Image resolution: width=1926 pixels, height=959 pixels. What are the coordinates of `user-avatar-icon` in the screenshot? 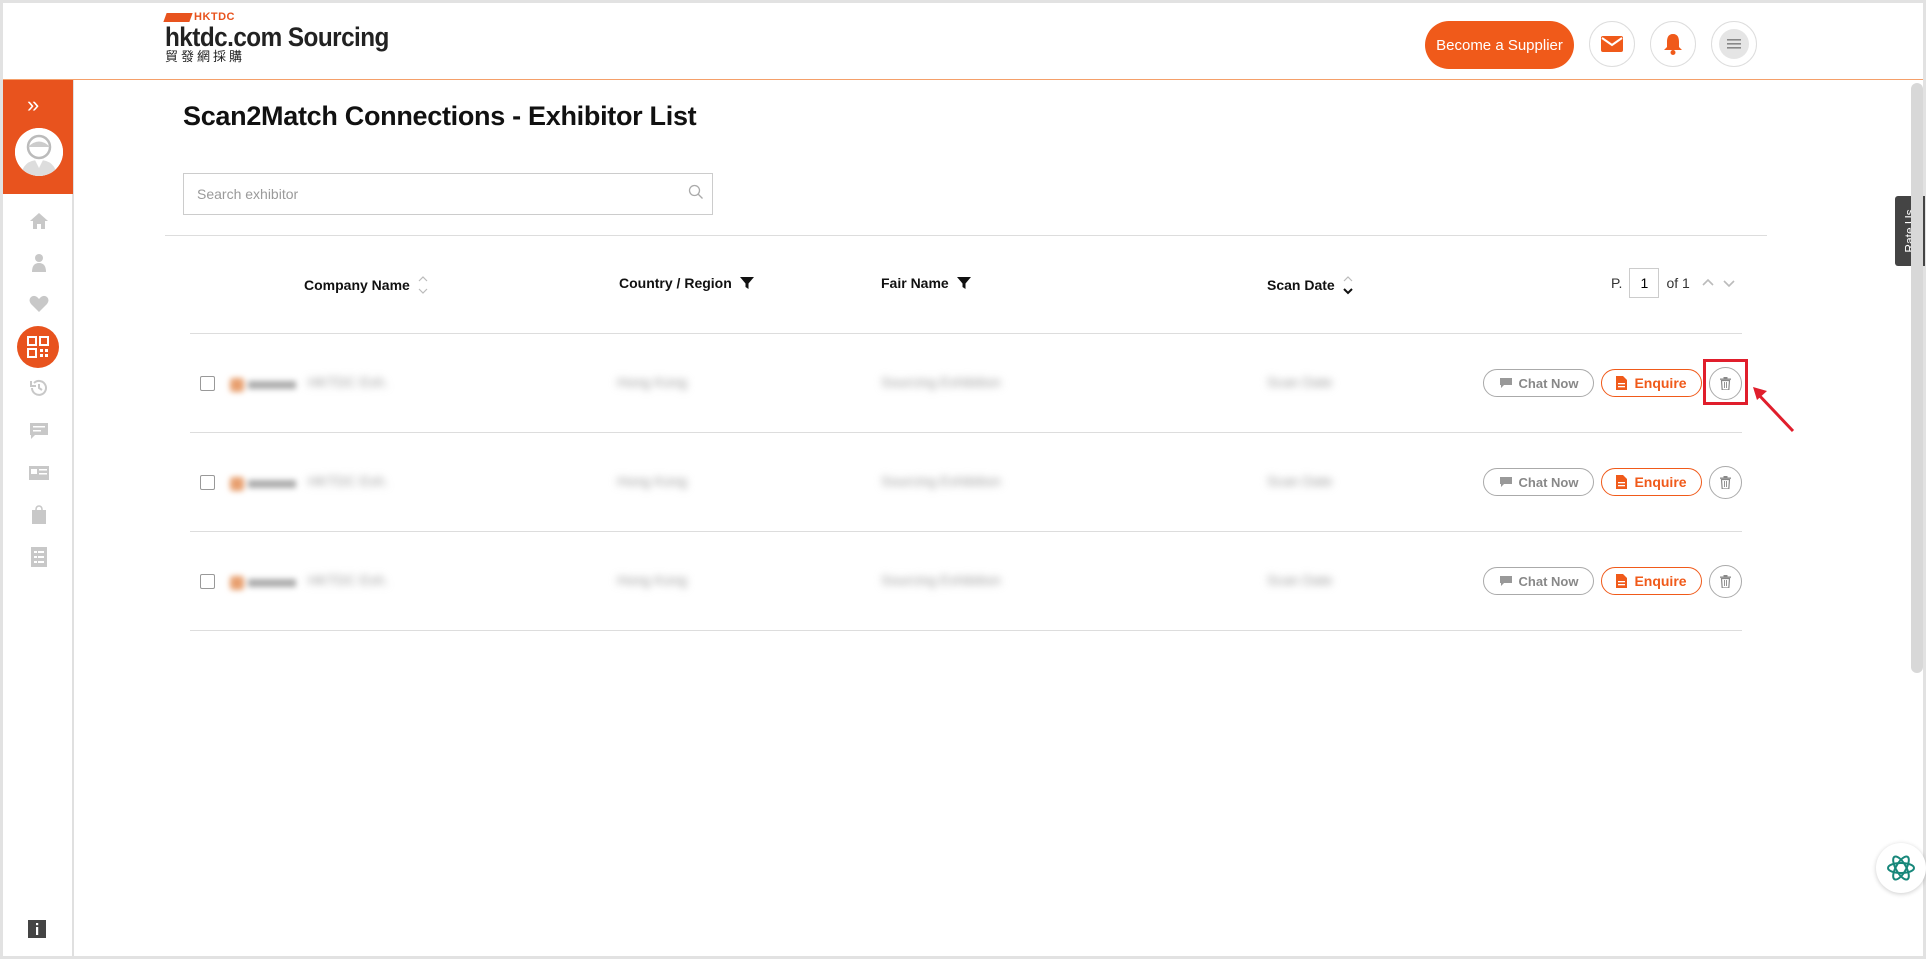 It's located at (39, 152).